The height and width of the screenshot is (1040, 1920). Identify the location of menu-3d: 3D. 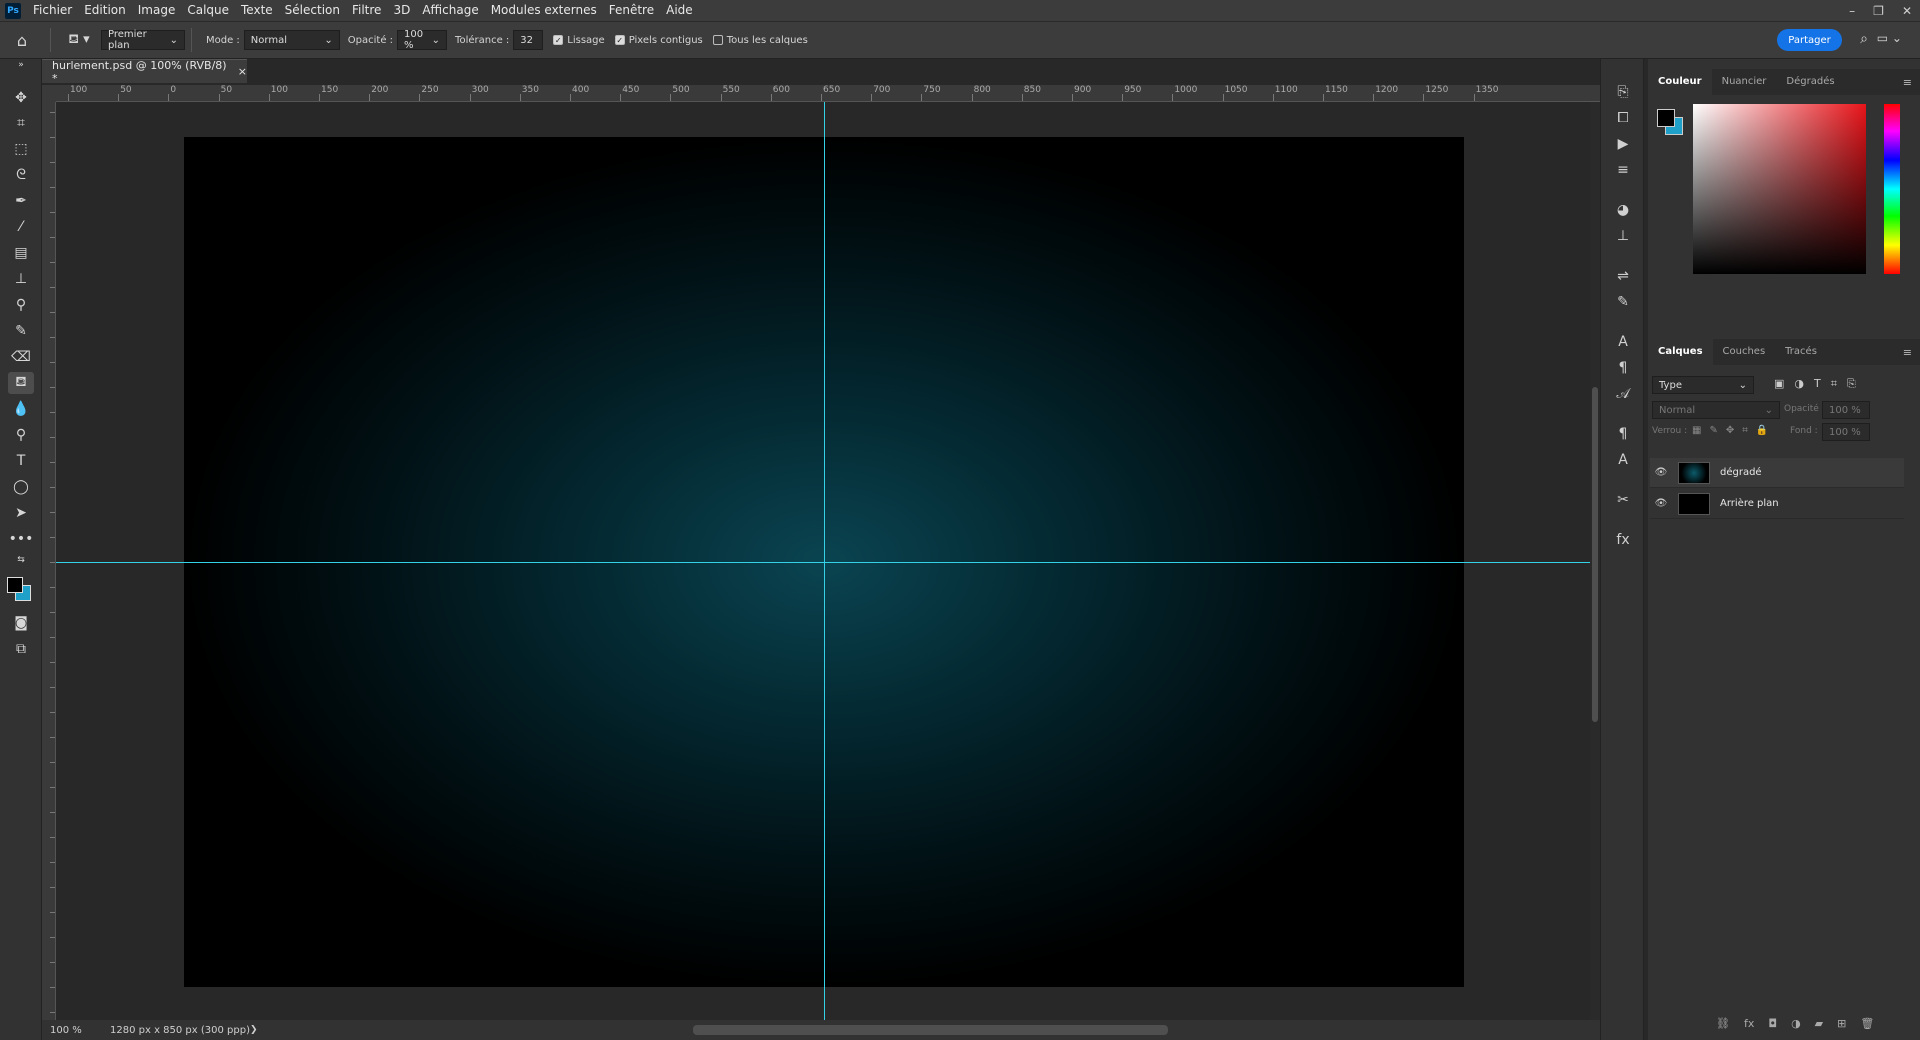
(401, 10).